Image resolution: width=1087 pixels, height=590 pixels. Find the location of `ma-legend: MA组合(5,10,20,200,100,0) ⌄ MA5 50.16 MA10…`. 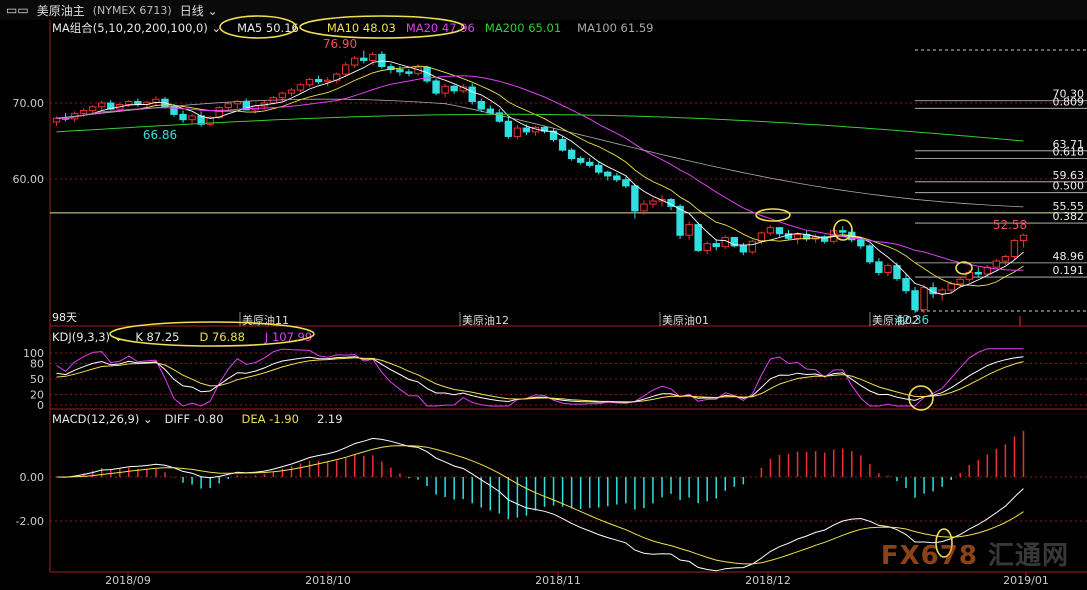

ma-legend: MA组合(5,10,20,200,100,0) ⌄ MA5 50.16 MA10… is located at coordinates (352, 28).